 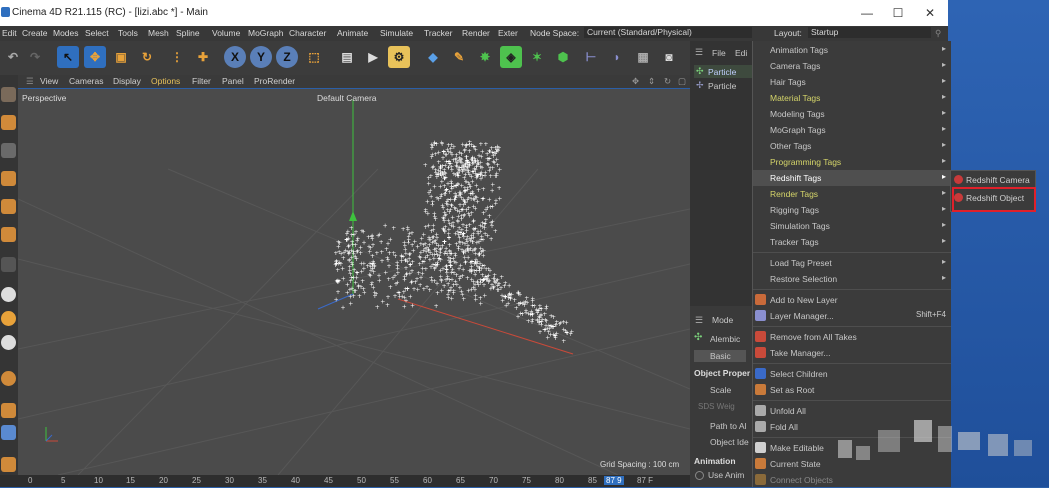 What do you see at coordinates (898, 13) in the screenshot?
I see `maximize-button: ☐` at bounding box center [898, 13].